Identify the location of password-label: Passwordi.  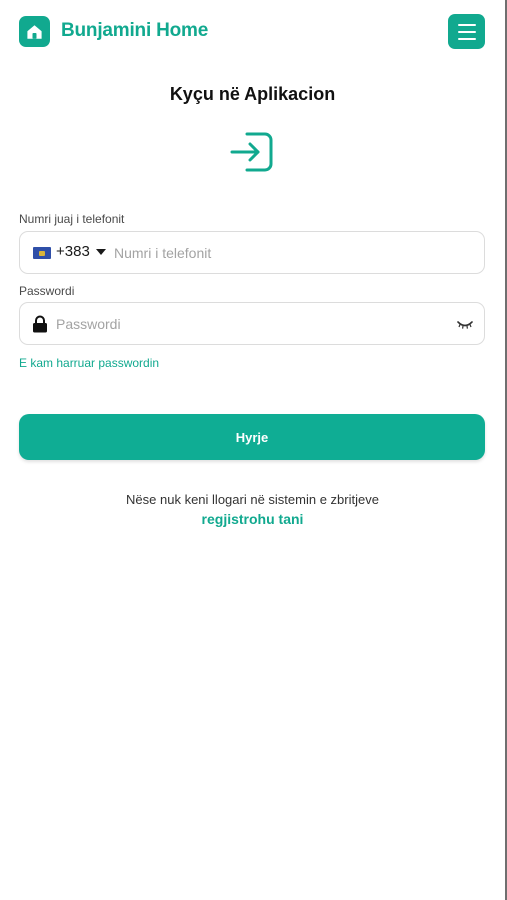
(47, 291).